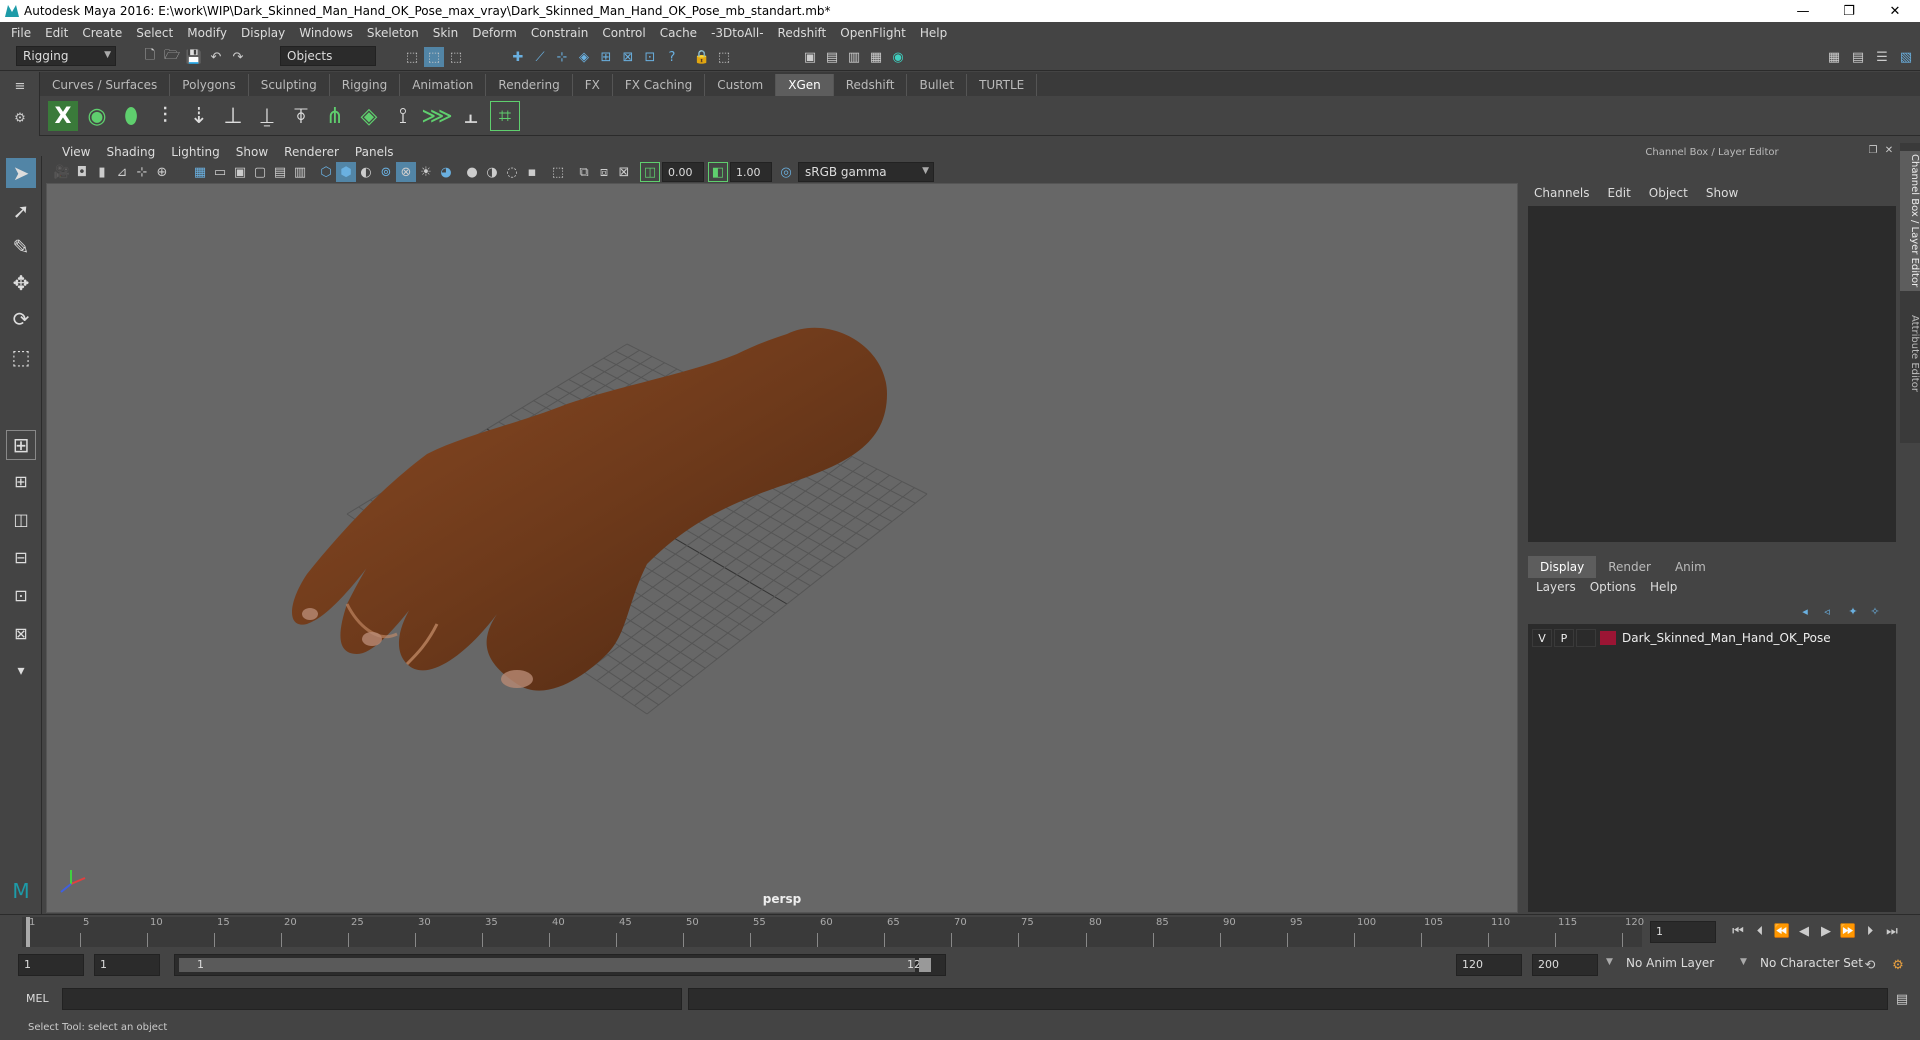 The width and height of the screenshot is (1920, 1040). What do you see at coordinates (122, 172) in the screenshot?
I see `image-plane-icon: ⊿` at bounding box center [122, 172].